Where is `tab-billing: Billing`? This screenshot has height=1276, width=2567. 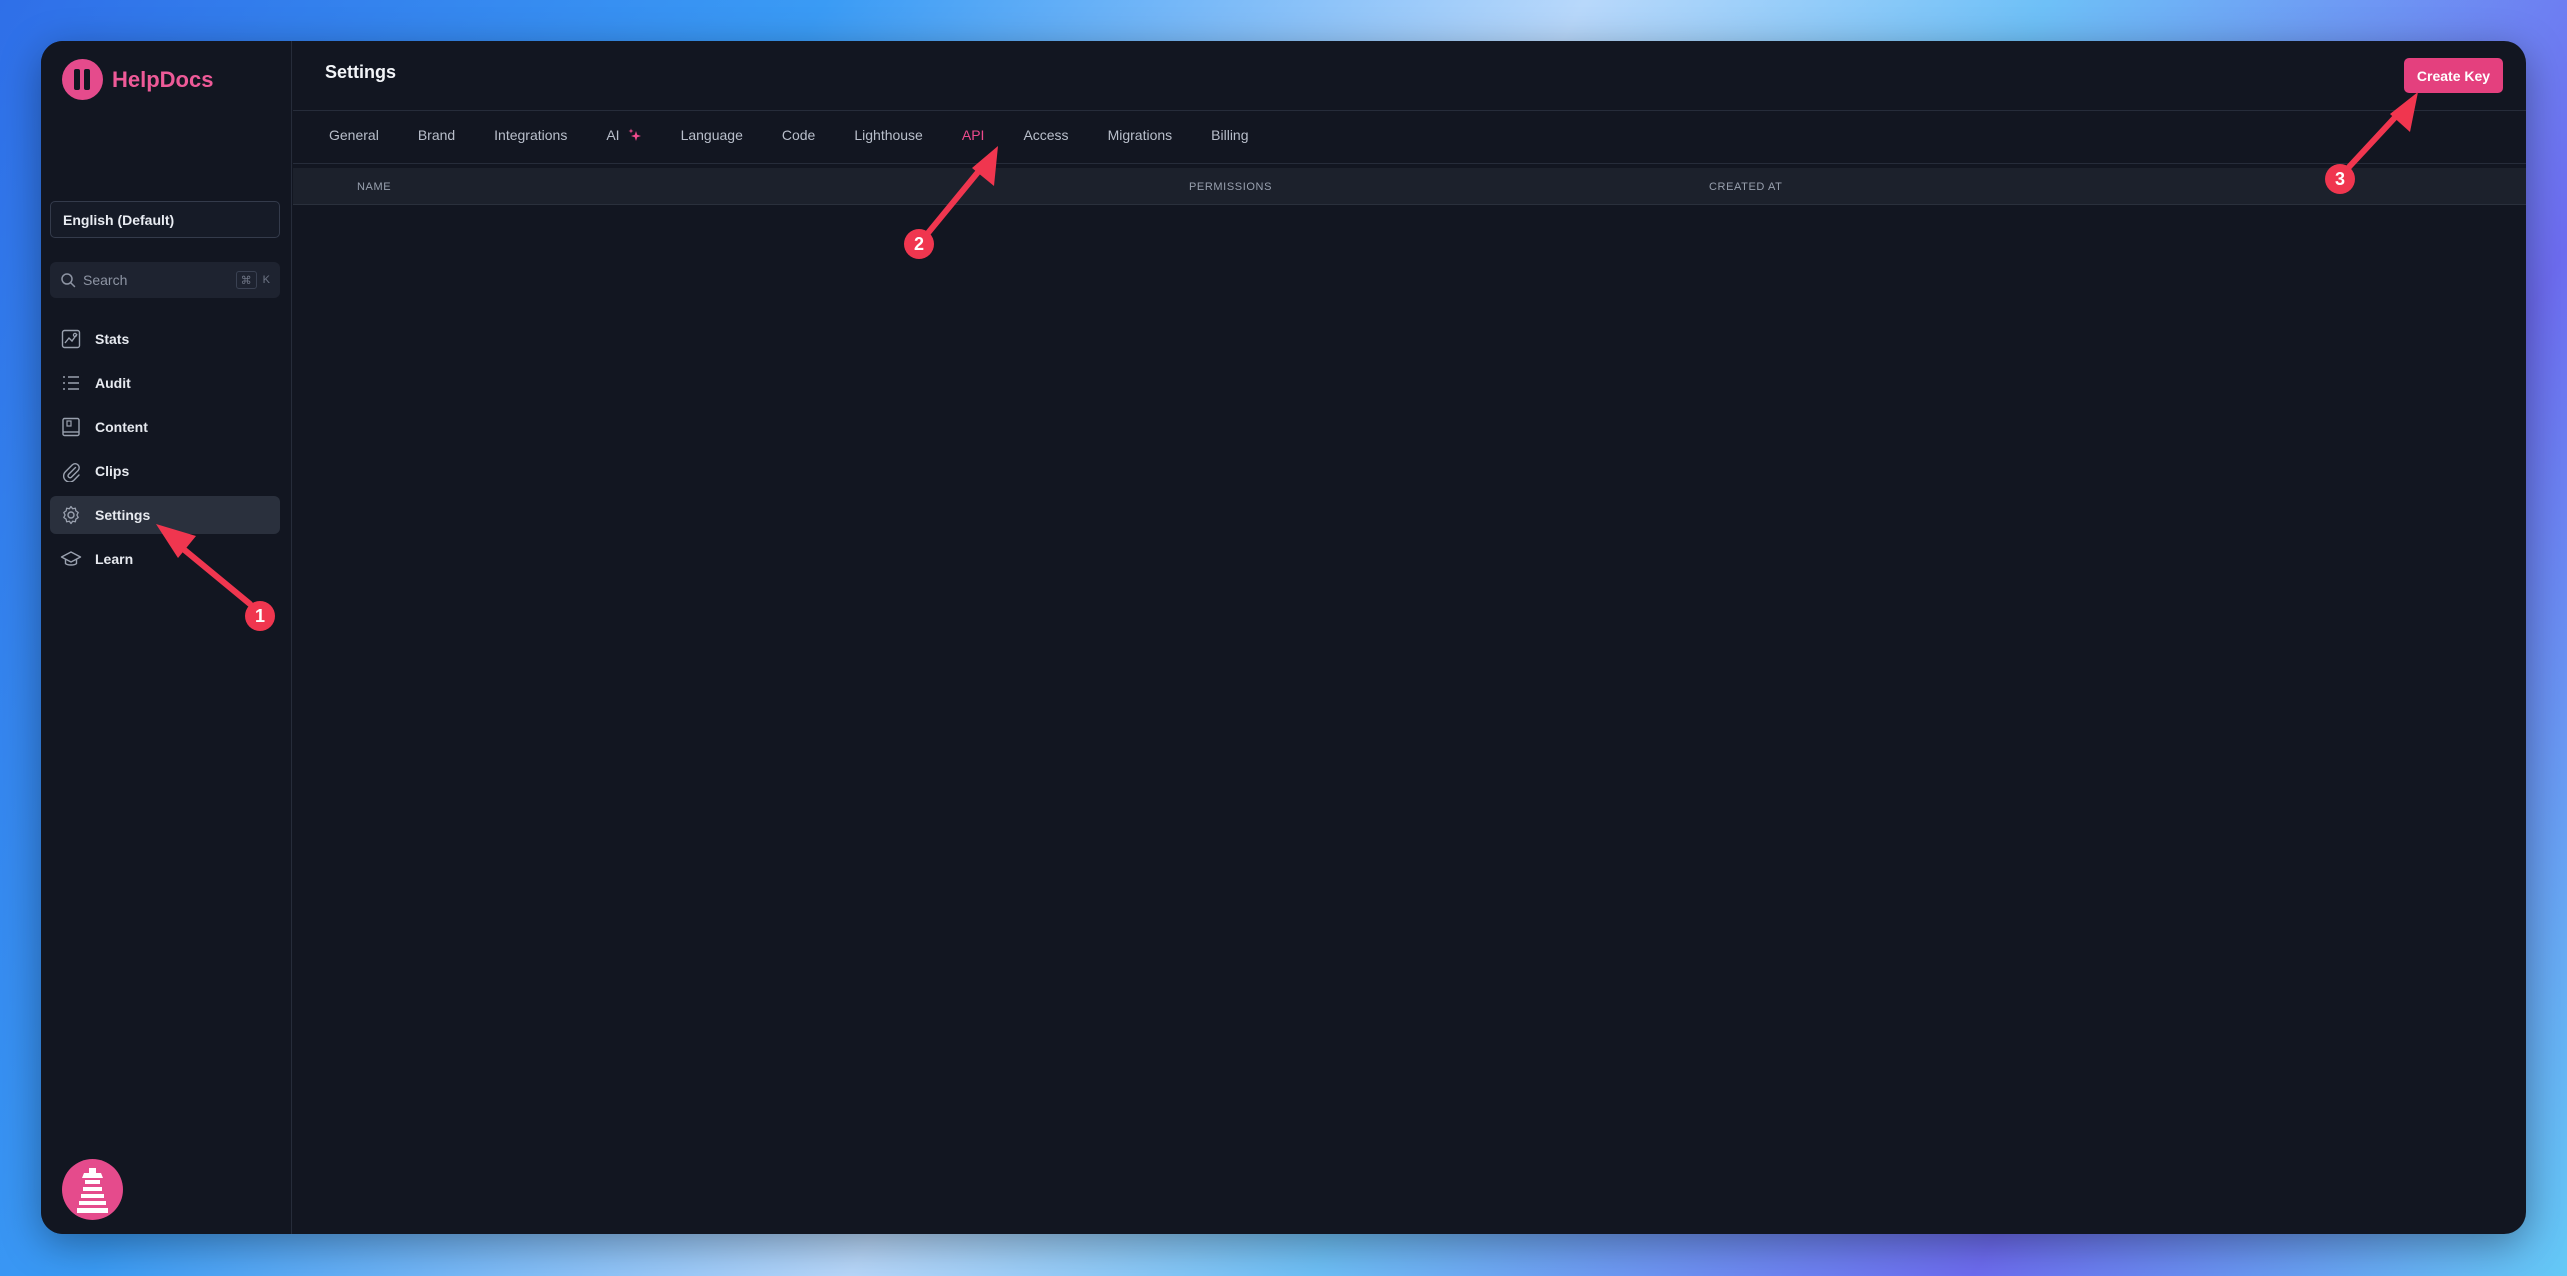 tab-billing: Billing is located at coordinates (1229, 135).